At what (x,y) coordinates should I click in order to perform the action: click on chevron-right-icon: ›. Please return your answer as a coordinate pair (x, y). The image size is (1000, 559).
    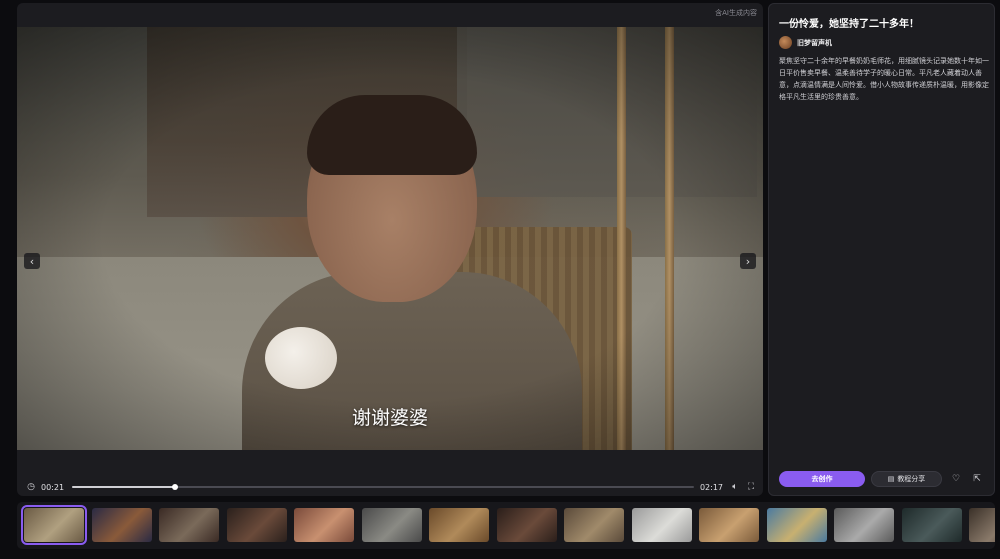
    Looking at the image, I should click on (748, 261).